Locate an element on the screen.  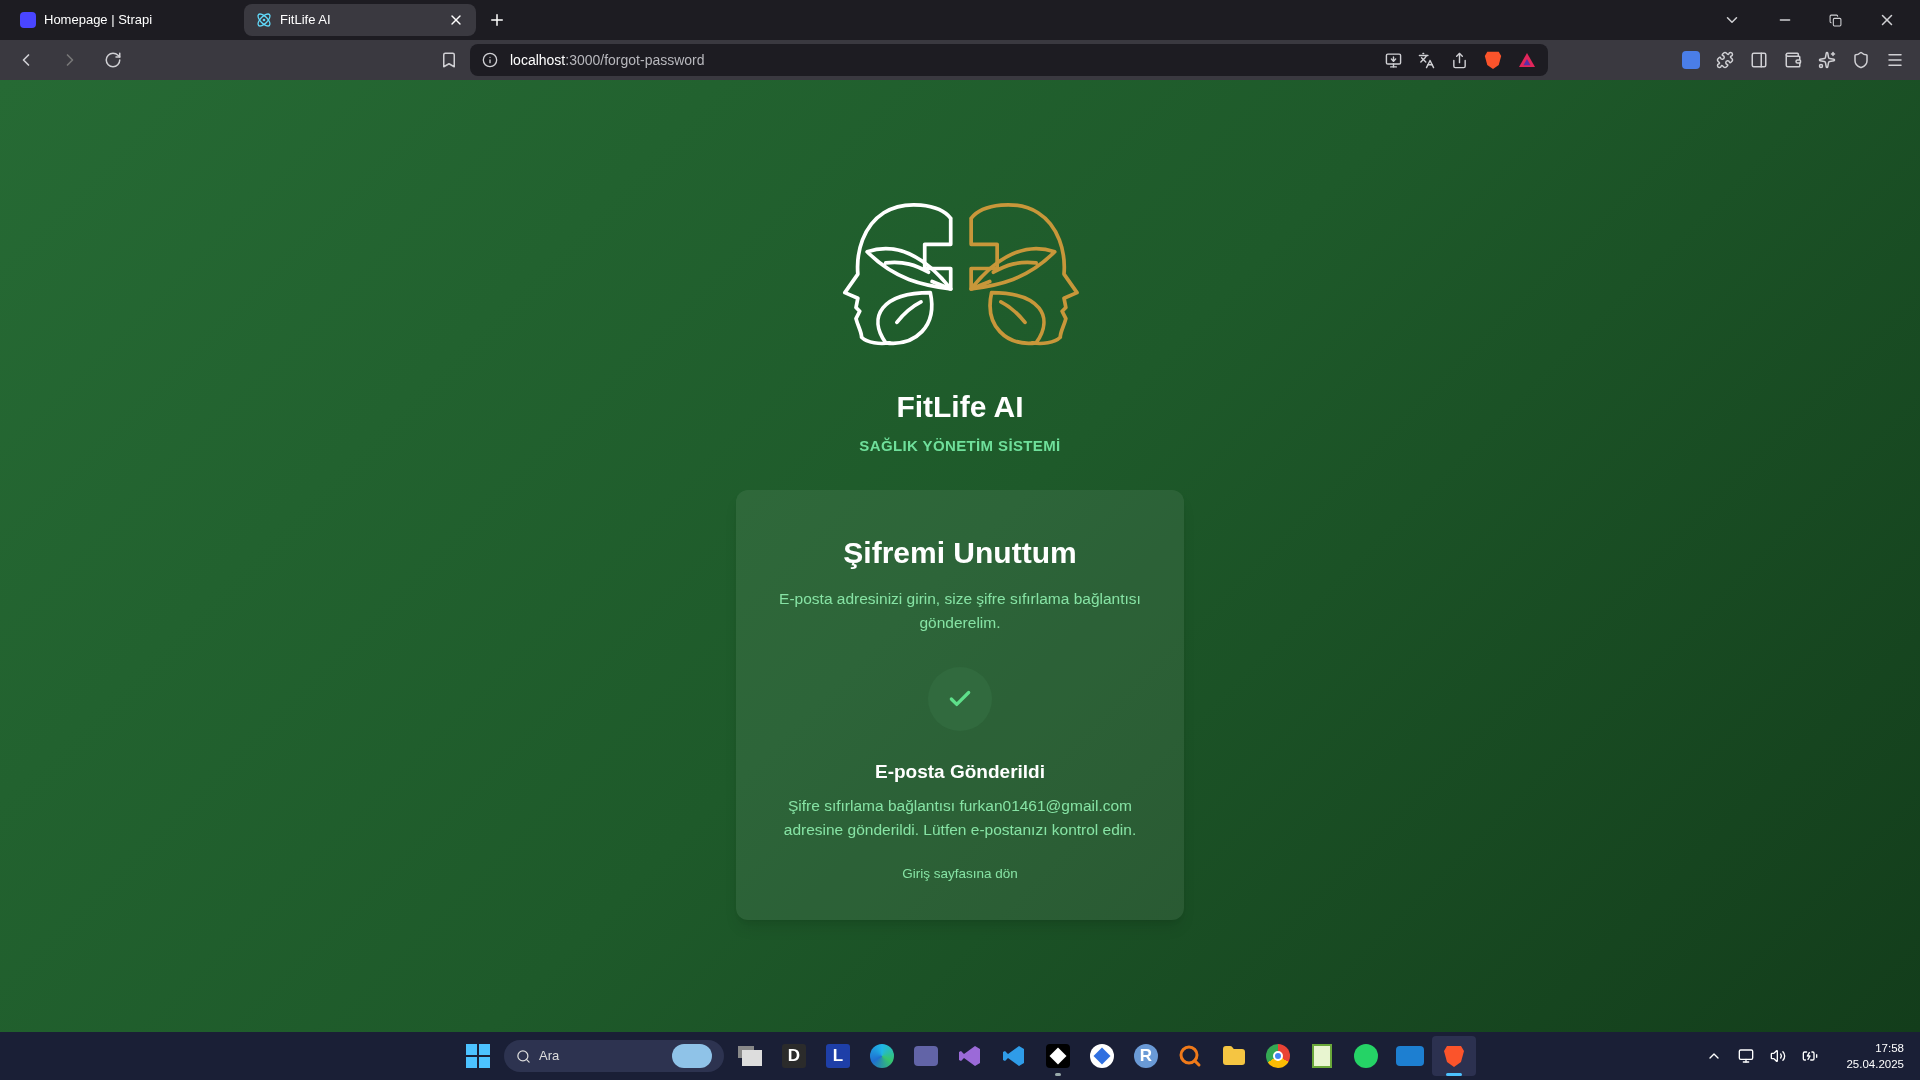
install-app-icon is located at coordinates (1393, 60).